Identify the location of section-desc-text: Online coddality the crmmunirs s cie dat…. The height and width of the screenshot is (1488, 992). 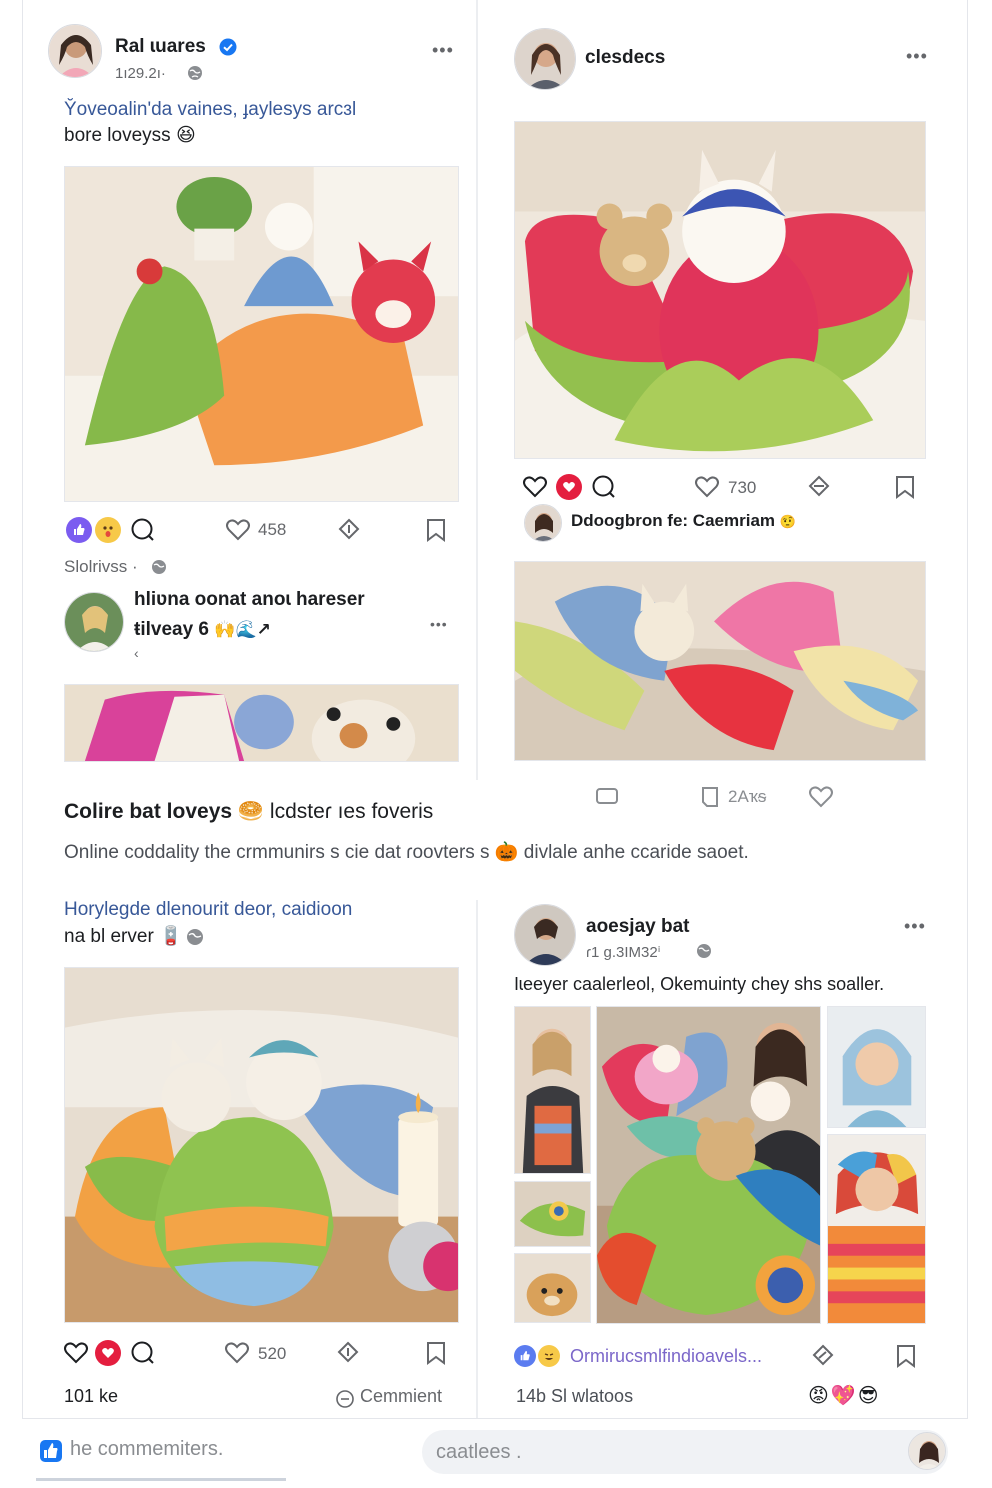
(277, 852).